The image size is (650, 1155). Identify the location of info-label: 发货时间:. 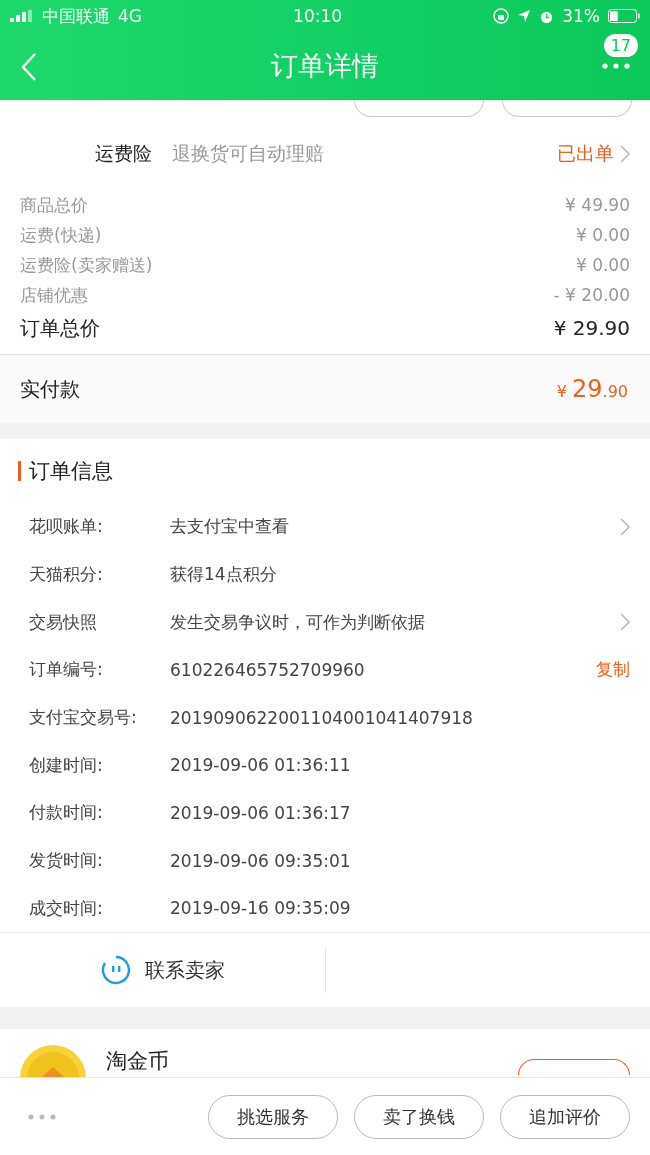
(66, 861).